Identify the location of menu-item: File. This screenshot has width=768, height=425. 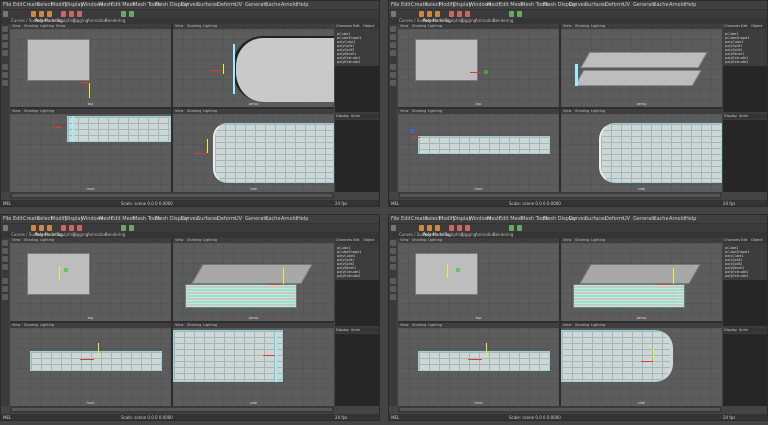
(7, 219).